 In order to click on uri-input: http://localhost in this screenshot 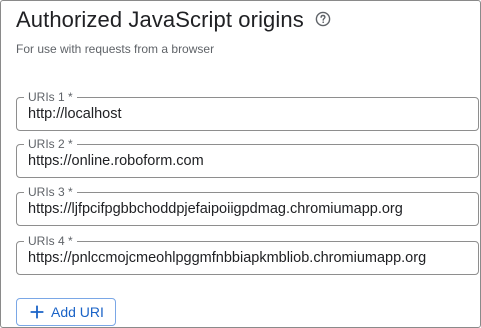, I will do `click(249, 114)`.